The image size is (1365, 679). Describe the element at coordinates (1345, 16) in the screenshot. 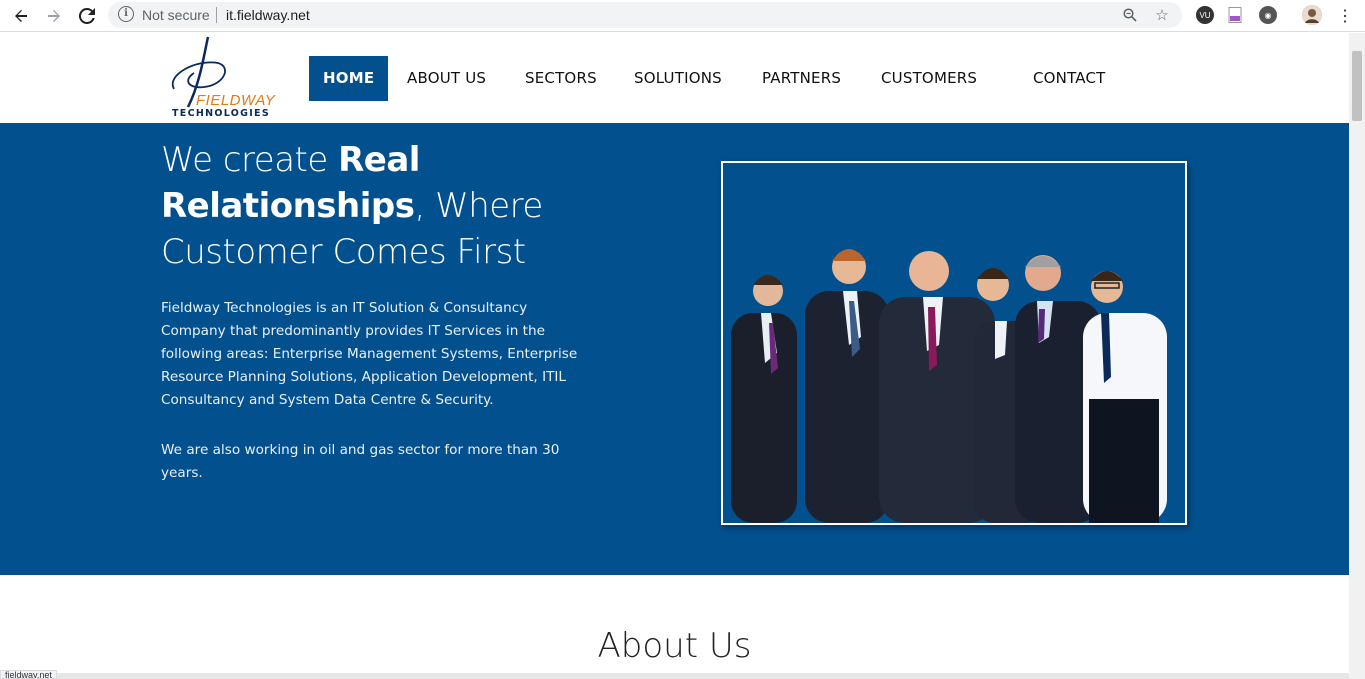

I see `menu-kebab-icon: ⋮` at that location.